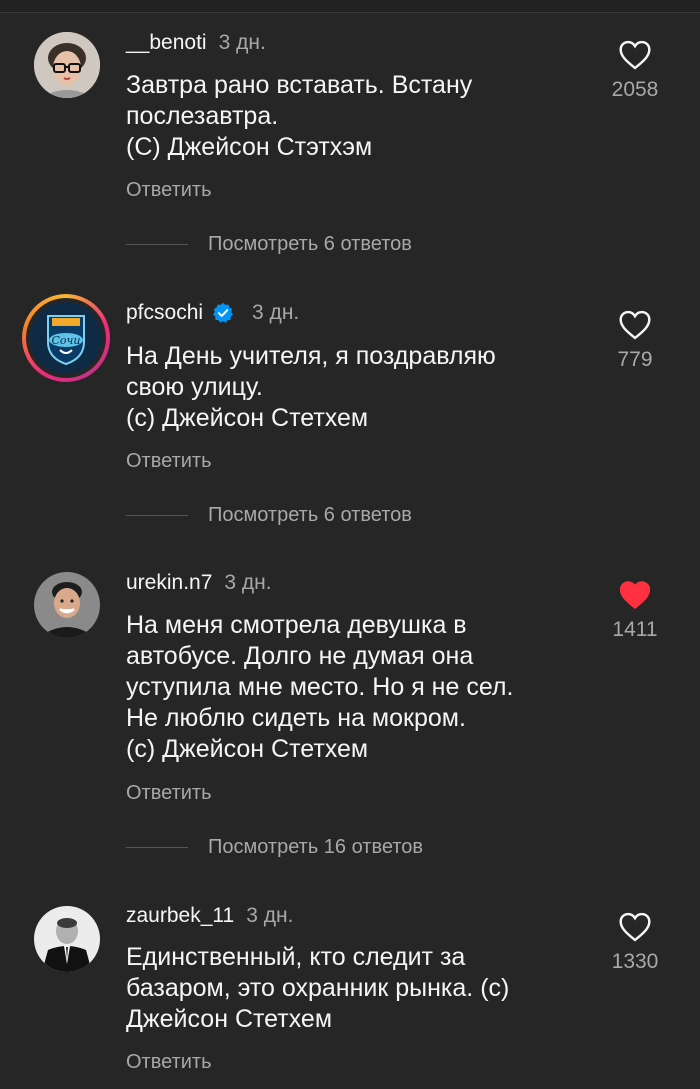 This screenshot has width=700, height=1089. What do you see at coordinates (194, 387) in the screenshot?
I see `comment-line: свою улицу.` at bounding box center [194, 387].